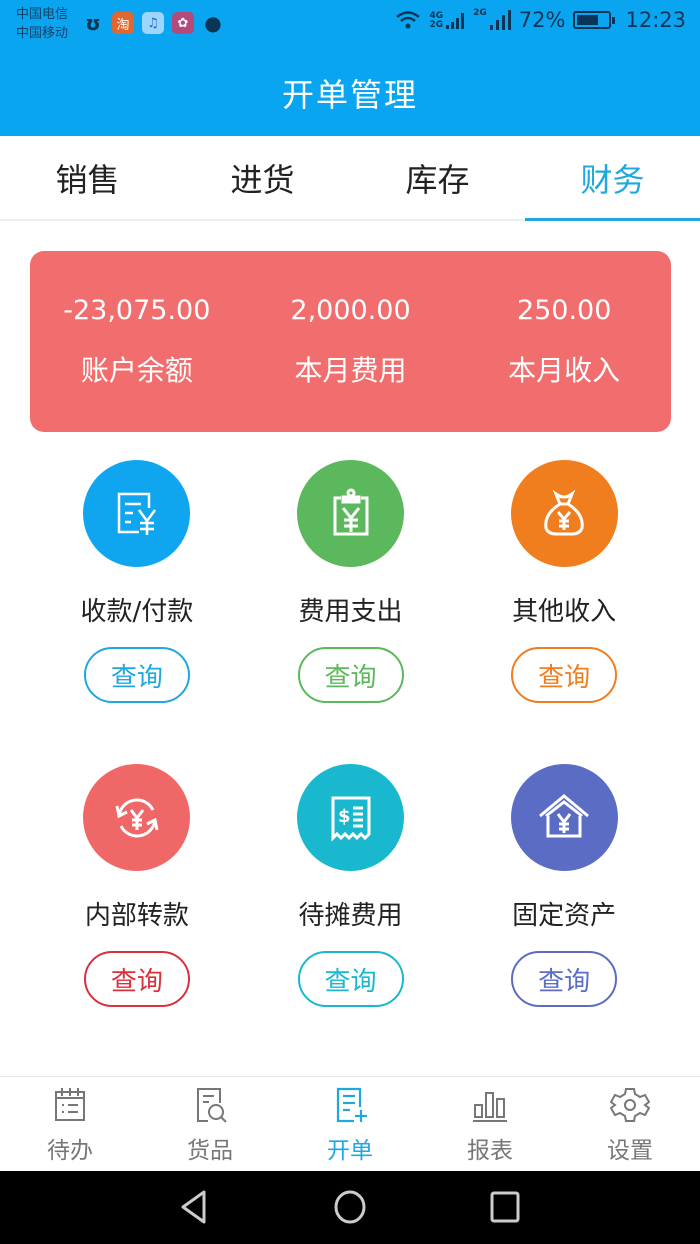 This screenshot has width=700, height=1244. Describe the element at coordinates (123, 23) in the screenshot. I see `taobao-icon: 淘` at that location.